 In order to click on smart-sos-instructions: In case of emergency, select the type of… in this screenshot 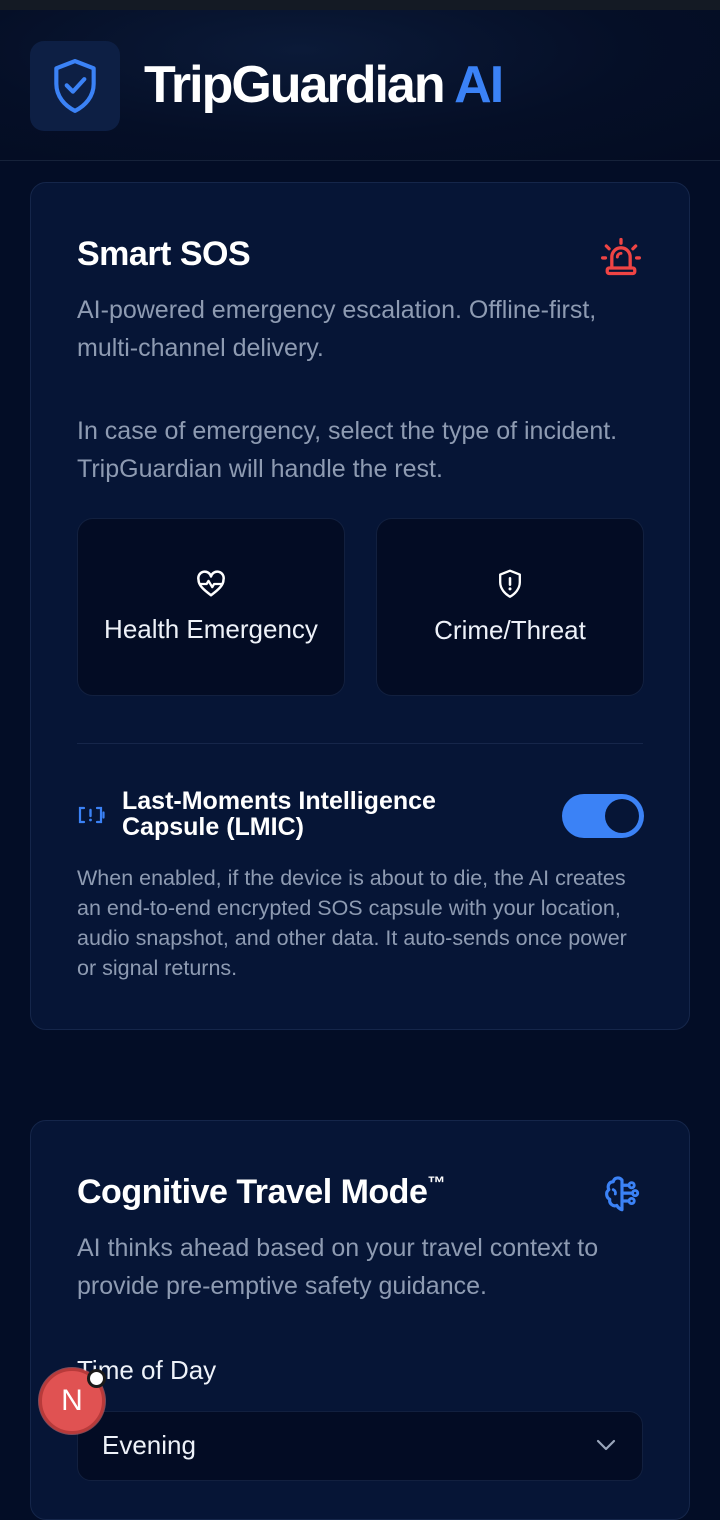, I will do `click(347, 450)`.